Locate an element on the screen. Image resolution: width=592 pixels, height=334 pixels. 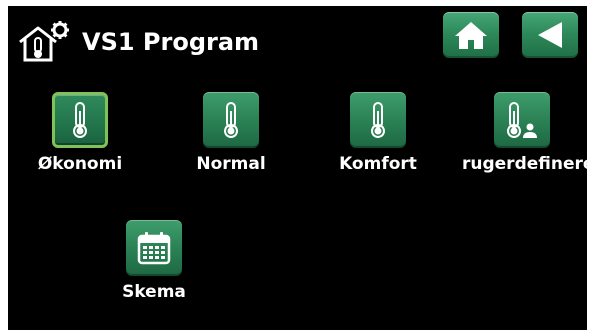
program-tile-rugerdefinere: rugerdefinere is located at coordinates (524, 133).